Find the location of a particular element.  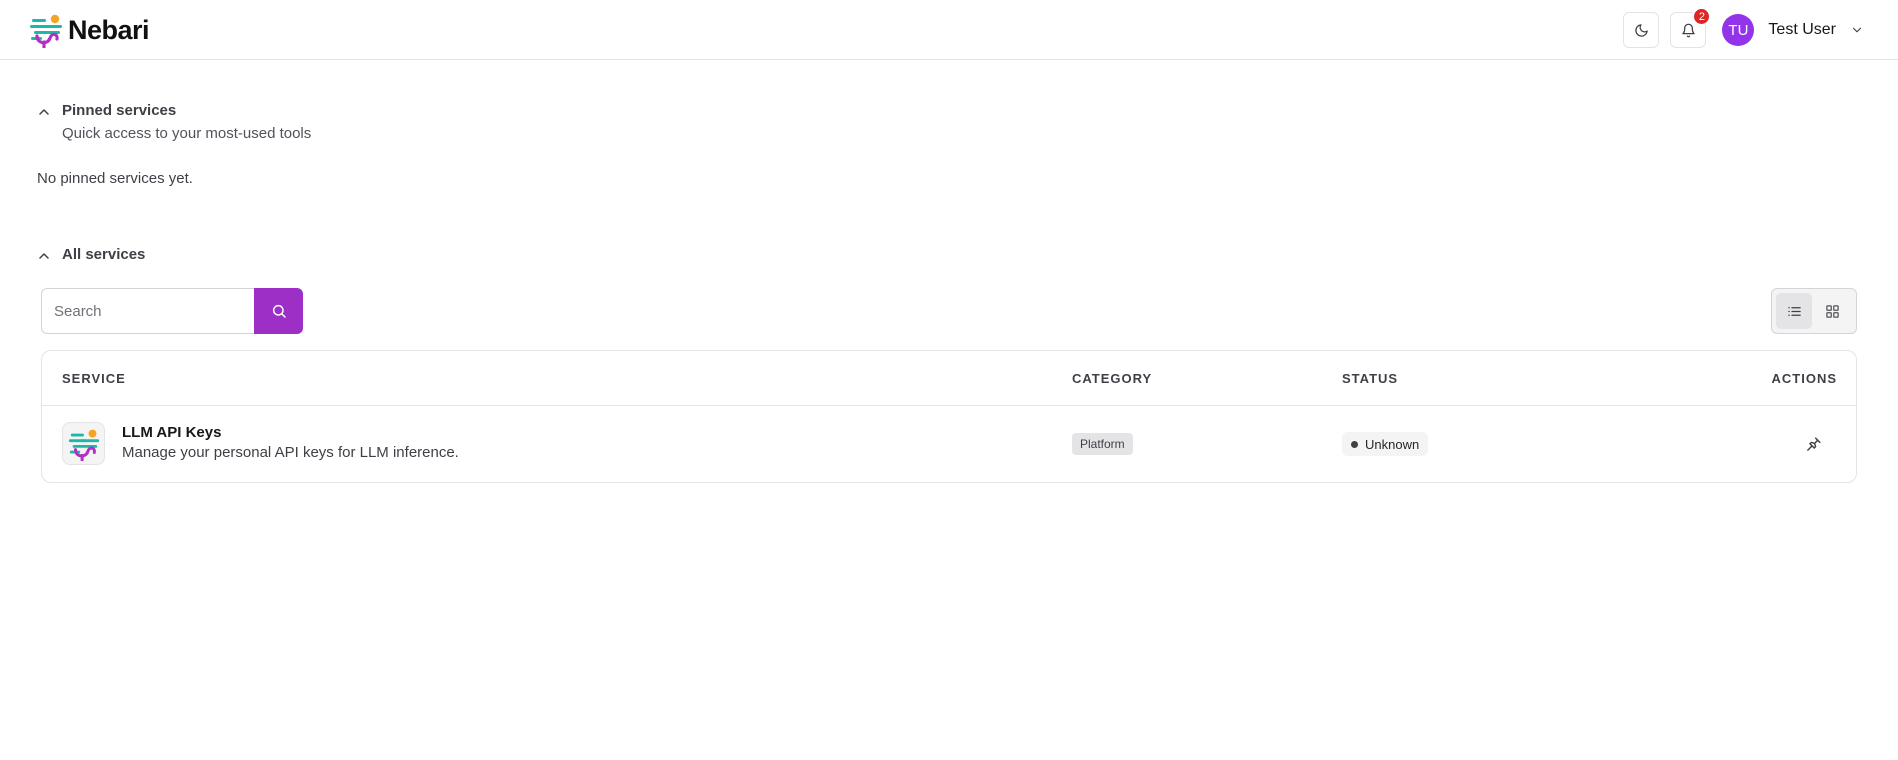

pin-icon is located at coordinates (1813, 443).